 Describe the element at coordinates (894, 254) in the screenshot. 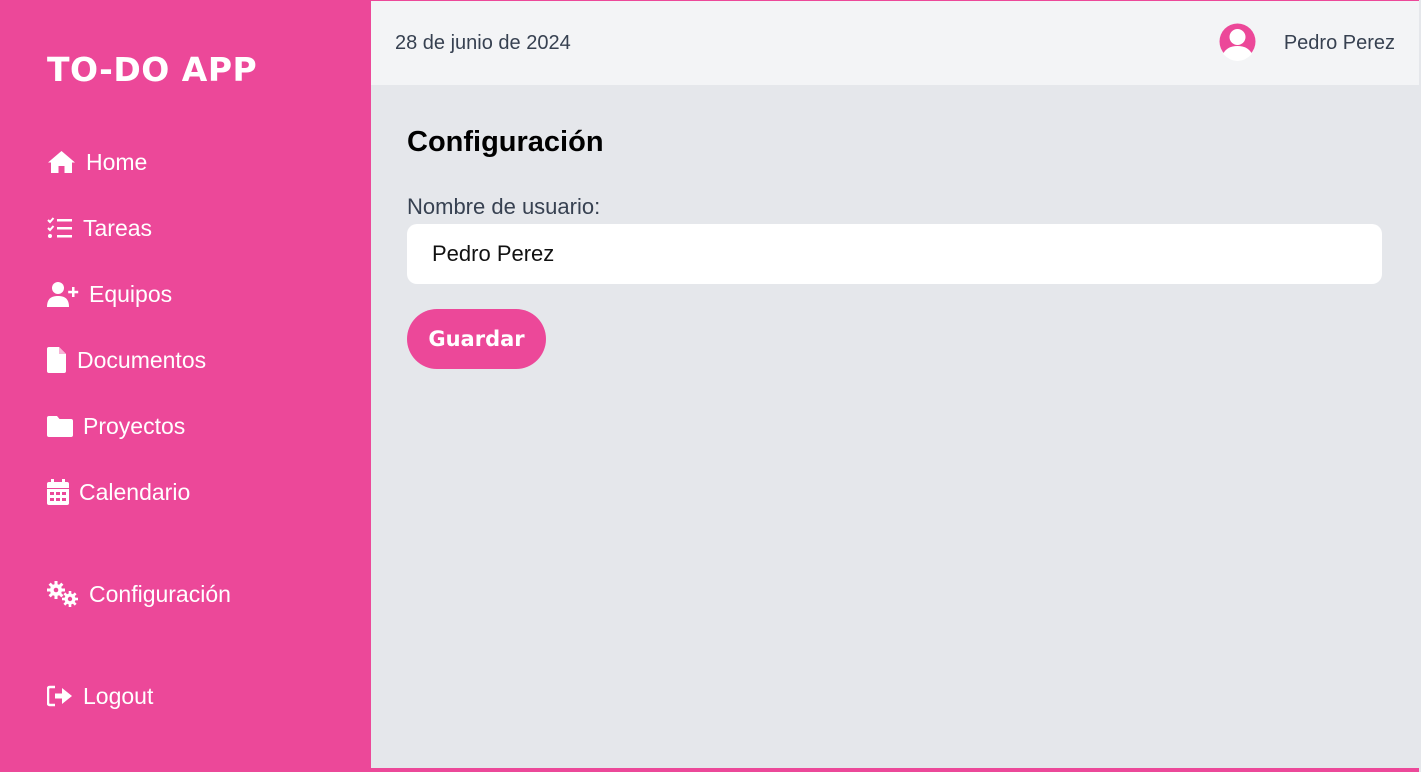

I see `username-input` at that location.